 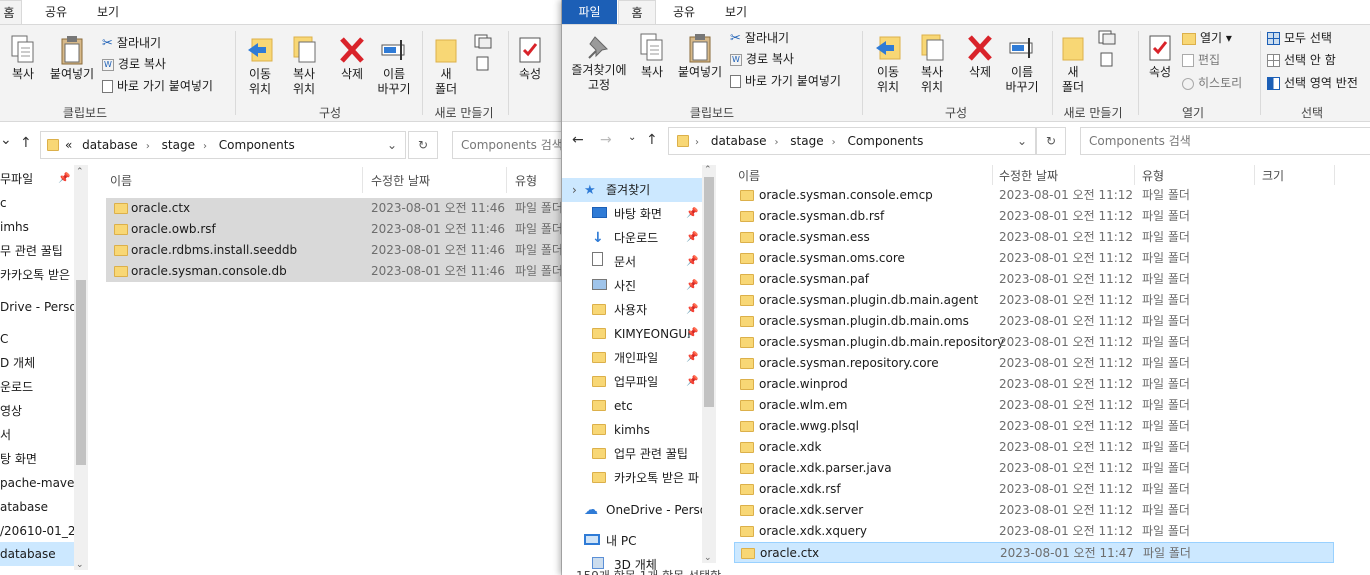 What do you see at coordinates (333, 208) in the screenshot?
I see `file-row: oracle.ctx 2023-08-01 오전 11:46 파일 폴더` at bounding box center [333, 208].